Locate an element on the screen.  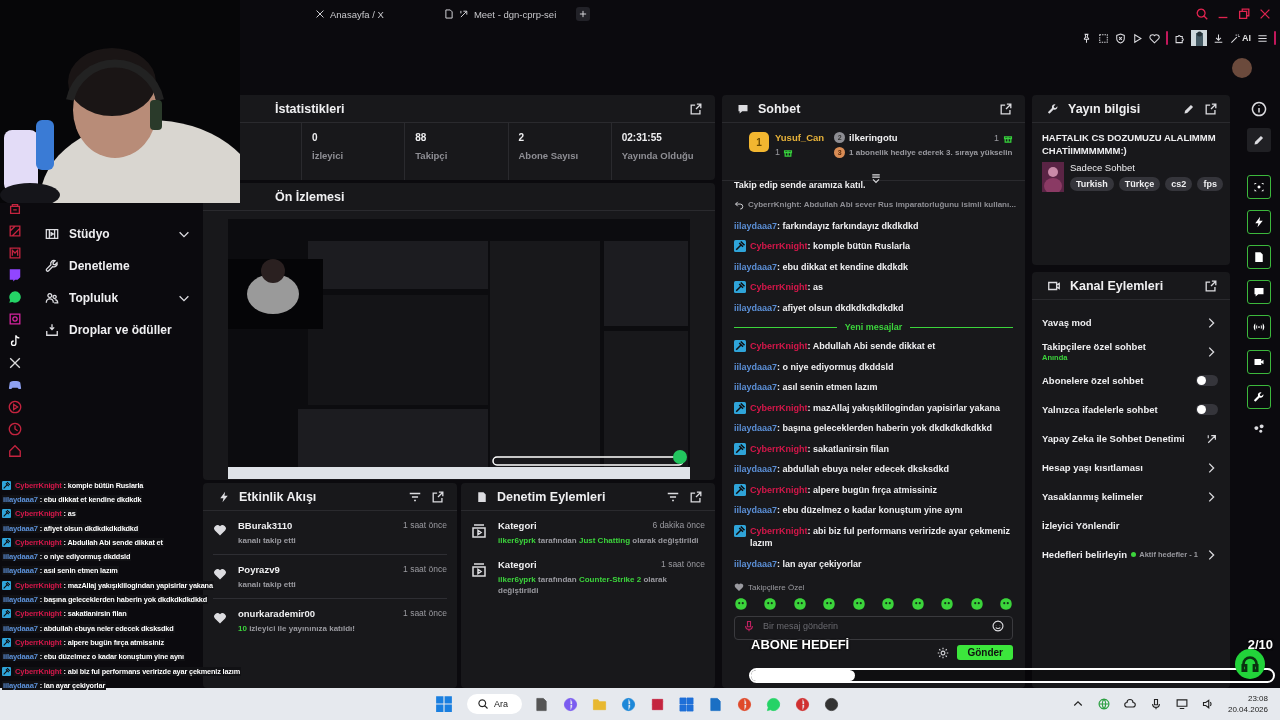
edit-button is located at coordinates (1258, 140).